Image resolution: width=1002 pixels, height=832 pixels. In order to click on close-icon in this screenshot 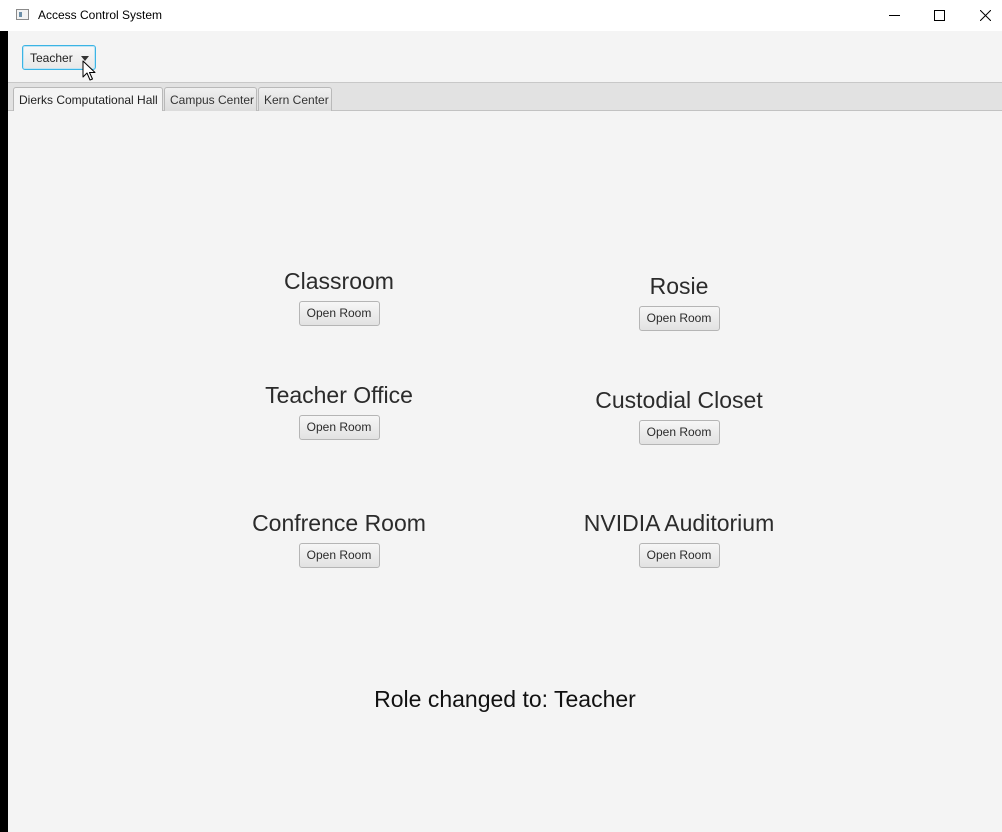, I will do `click(985, 15)`.